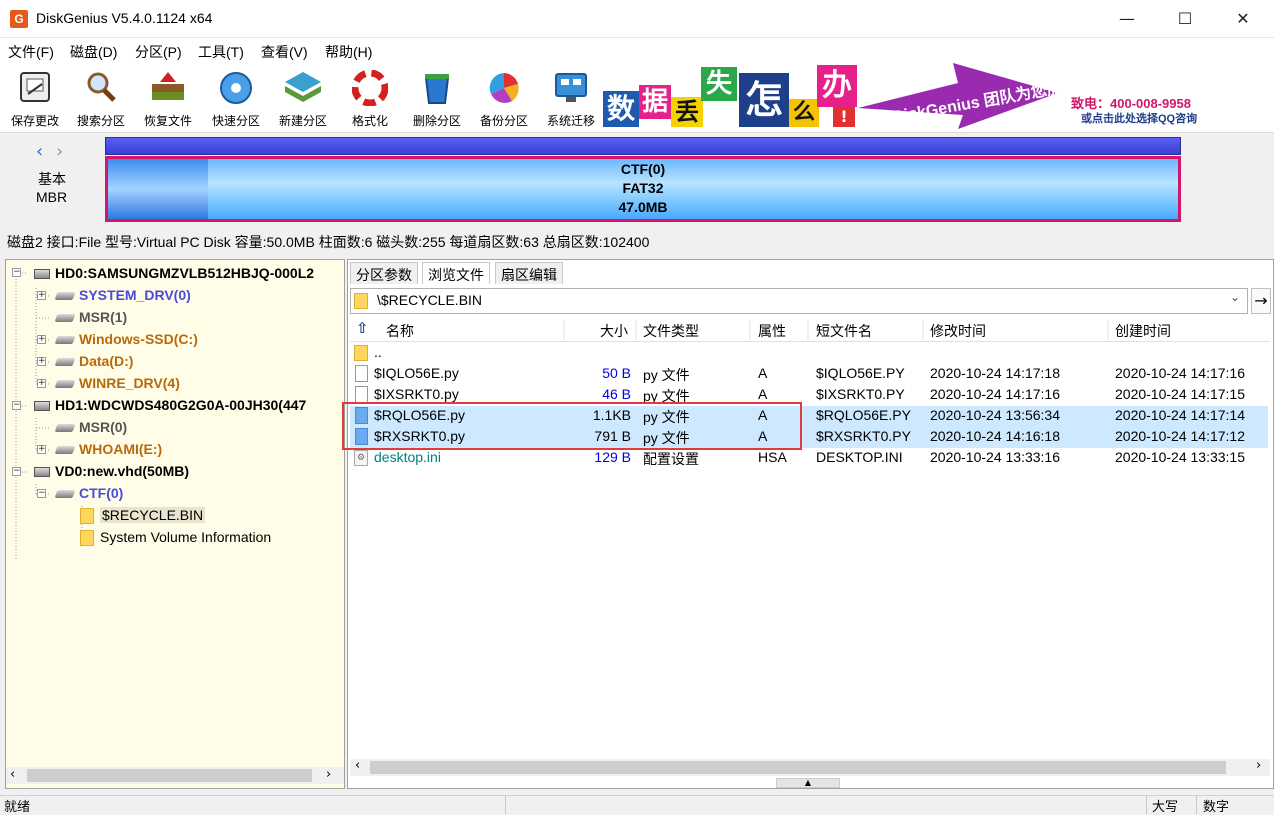 The height and width of the screenshot is (815, 1274). I want to click on tree-disk-vd0: VD0:new.vhd(50MB), so click(111, 471).